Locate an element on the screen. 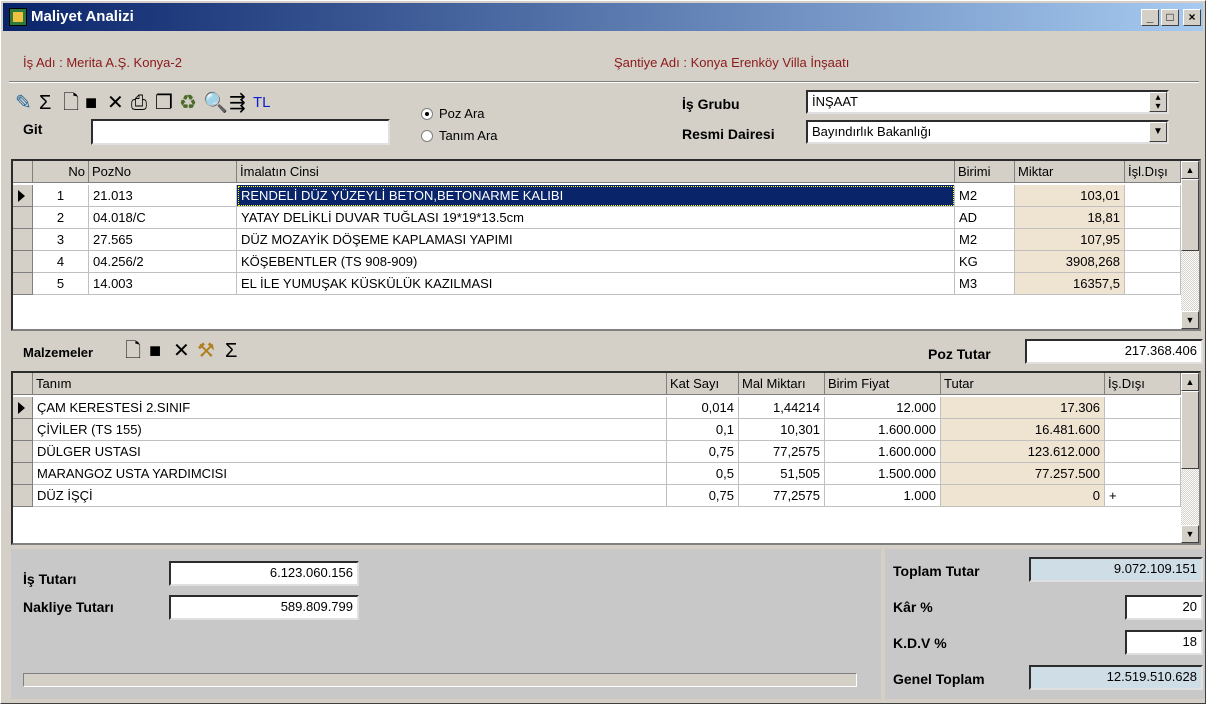 The height and width of the screenshot is (704, 1206). copy-icon: ❐ is located at coordinates (164, 103).